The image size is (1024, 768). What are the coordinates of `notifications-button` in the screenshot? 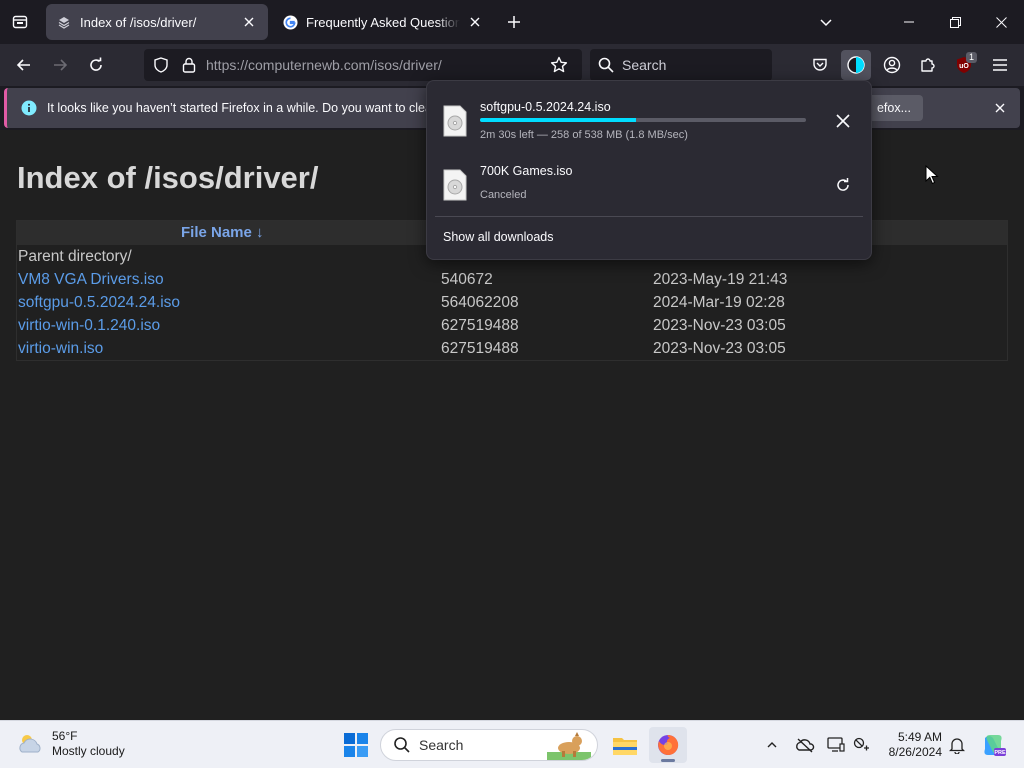 It's located at (957, 745).